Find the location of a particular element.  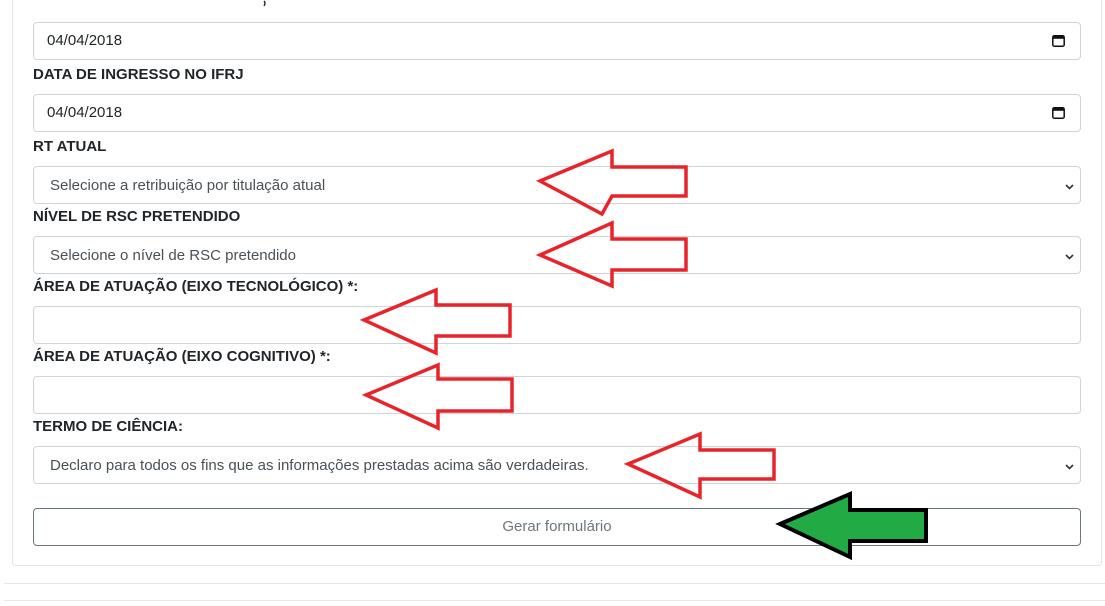

input-area-tecnologico is located at coordinates (557, 325).